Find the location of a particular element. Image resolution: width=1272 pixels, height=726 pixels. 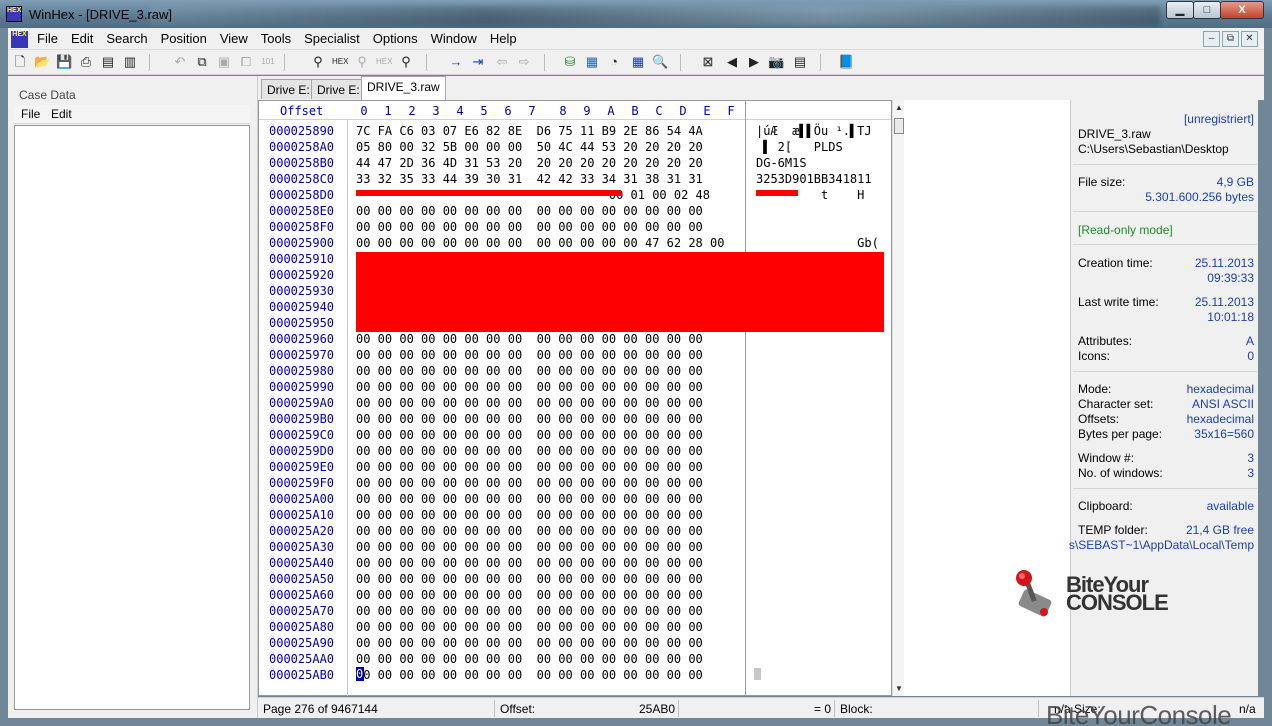

menu-help: Help is located at coordinates (503, 38).